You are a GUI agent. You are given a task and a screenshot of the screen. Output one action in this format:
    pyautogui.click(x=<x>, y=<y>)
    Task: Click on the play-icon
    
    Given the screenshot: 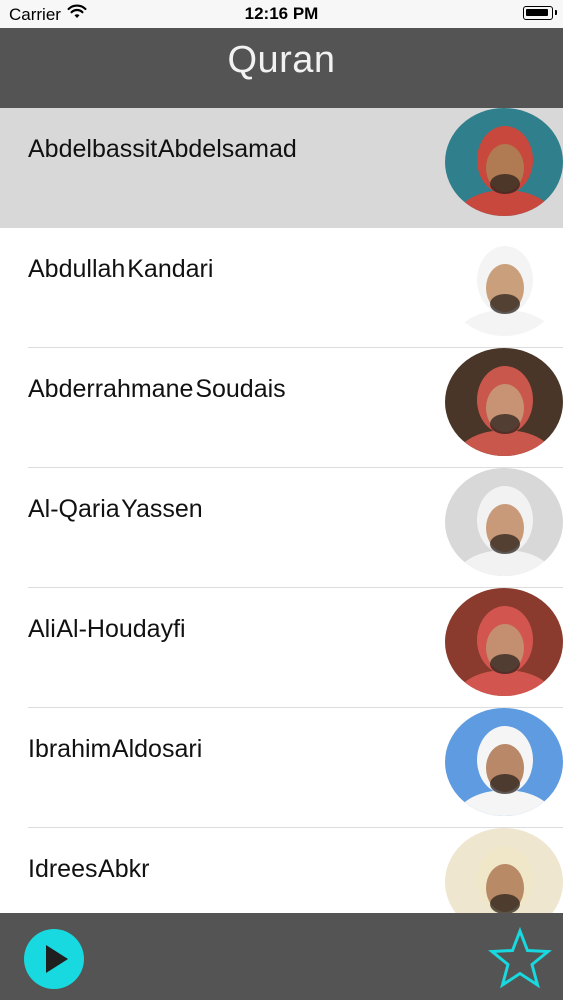 What is the action you would take?
    pyautogui.click(x=57, y=959)
    